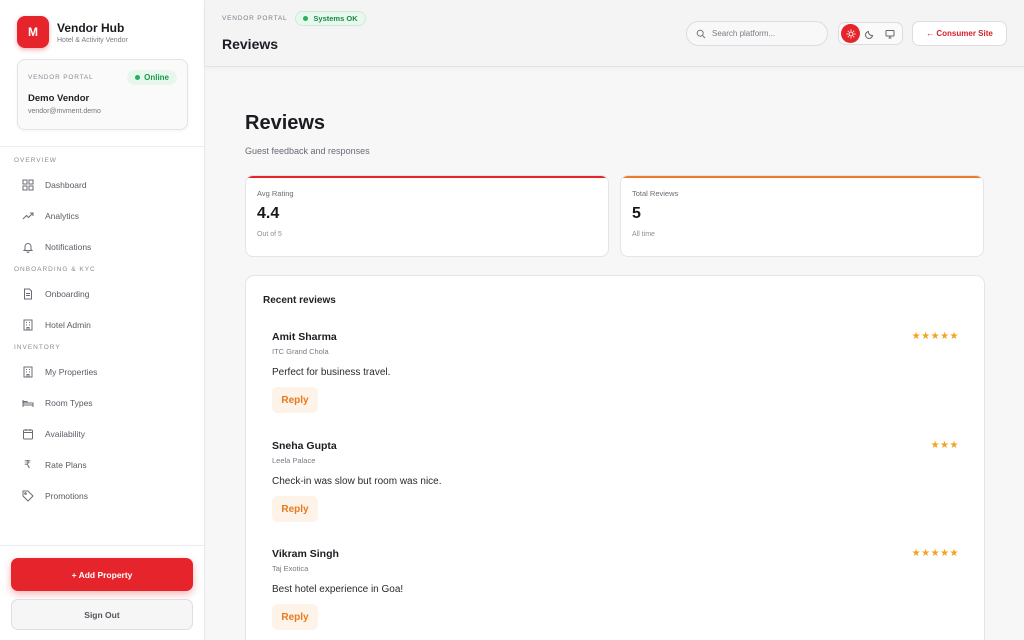 Image resolution: width=1024 pixels, height=640 pixels. I want to click on light-theme-button, so click(851, 33).